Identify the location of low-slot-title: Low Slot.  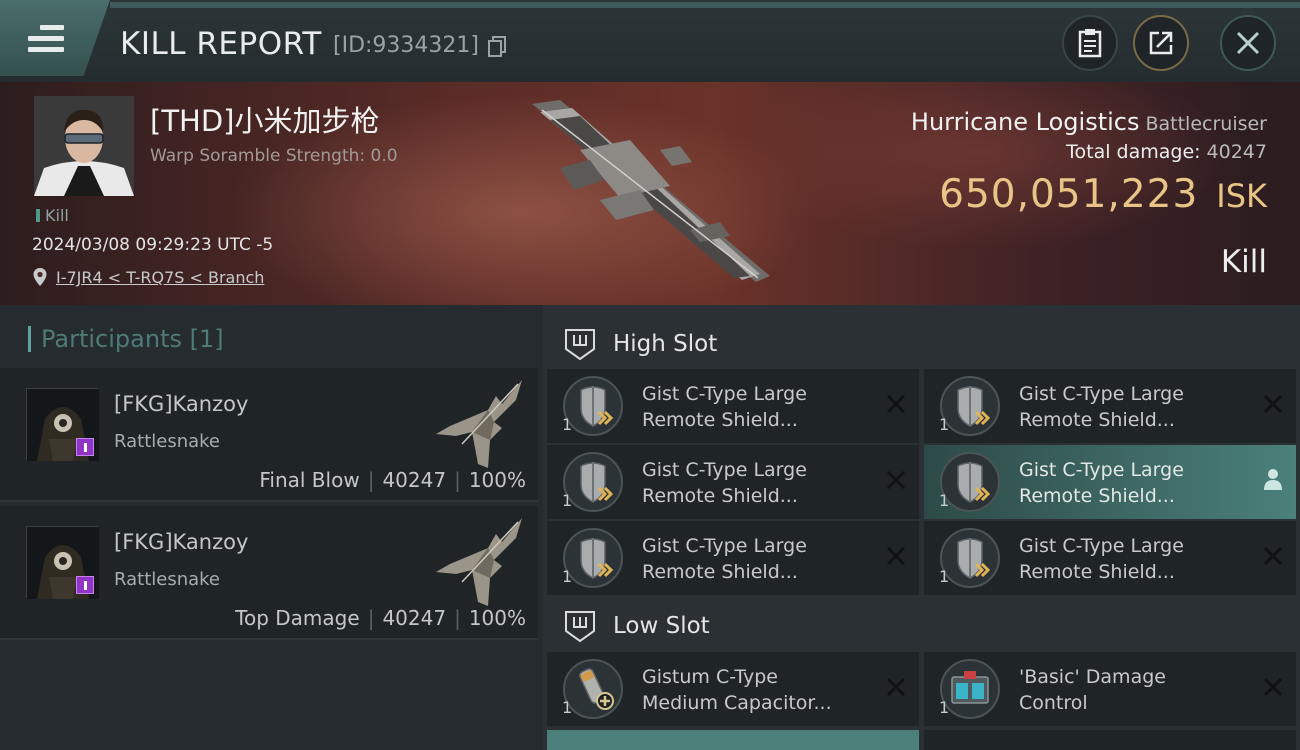
(661, 626).